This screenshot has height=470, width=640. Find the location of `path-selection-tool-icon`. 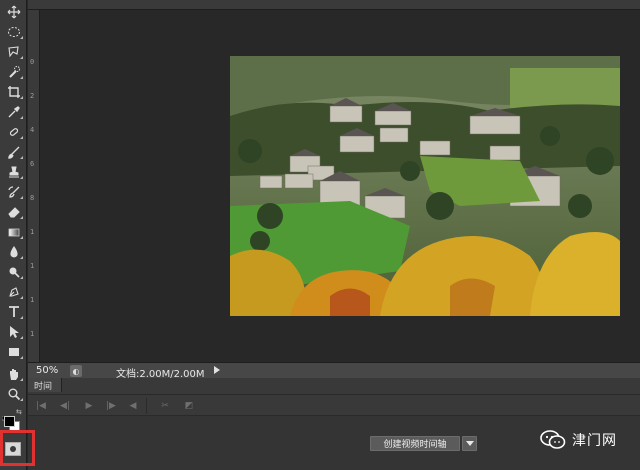

path-selection-tool-icon is located at coordinates (13, 331).